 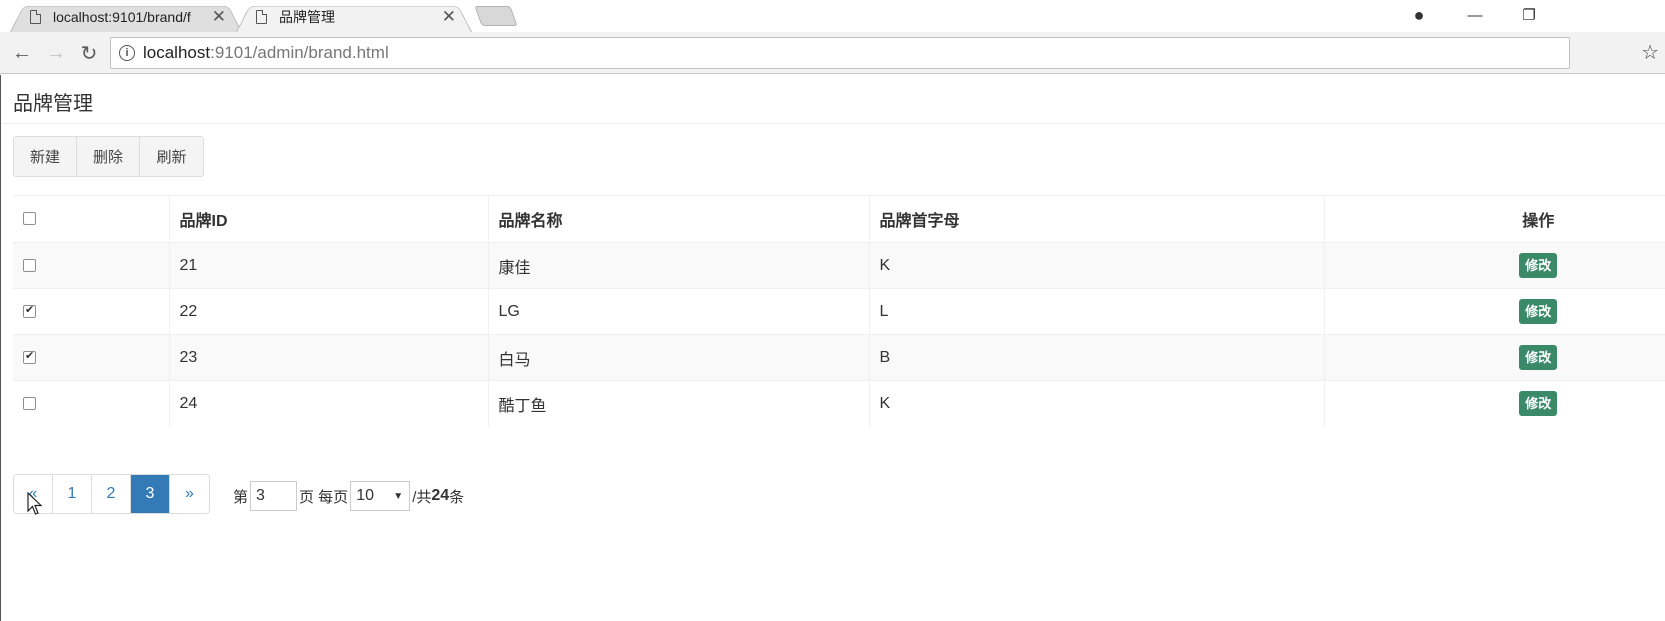 What do you see at coordinates (398, 496) in the screenshot?
I see `dropdown-arrow-icon: ▼` at bounding box center [398, 496].